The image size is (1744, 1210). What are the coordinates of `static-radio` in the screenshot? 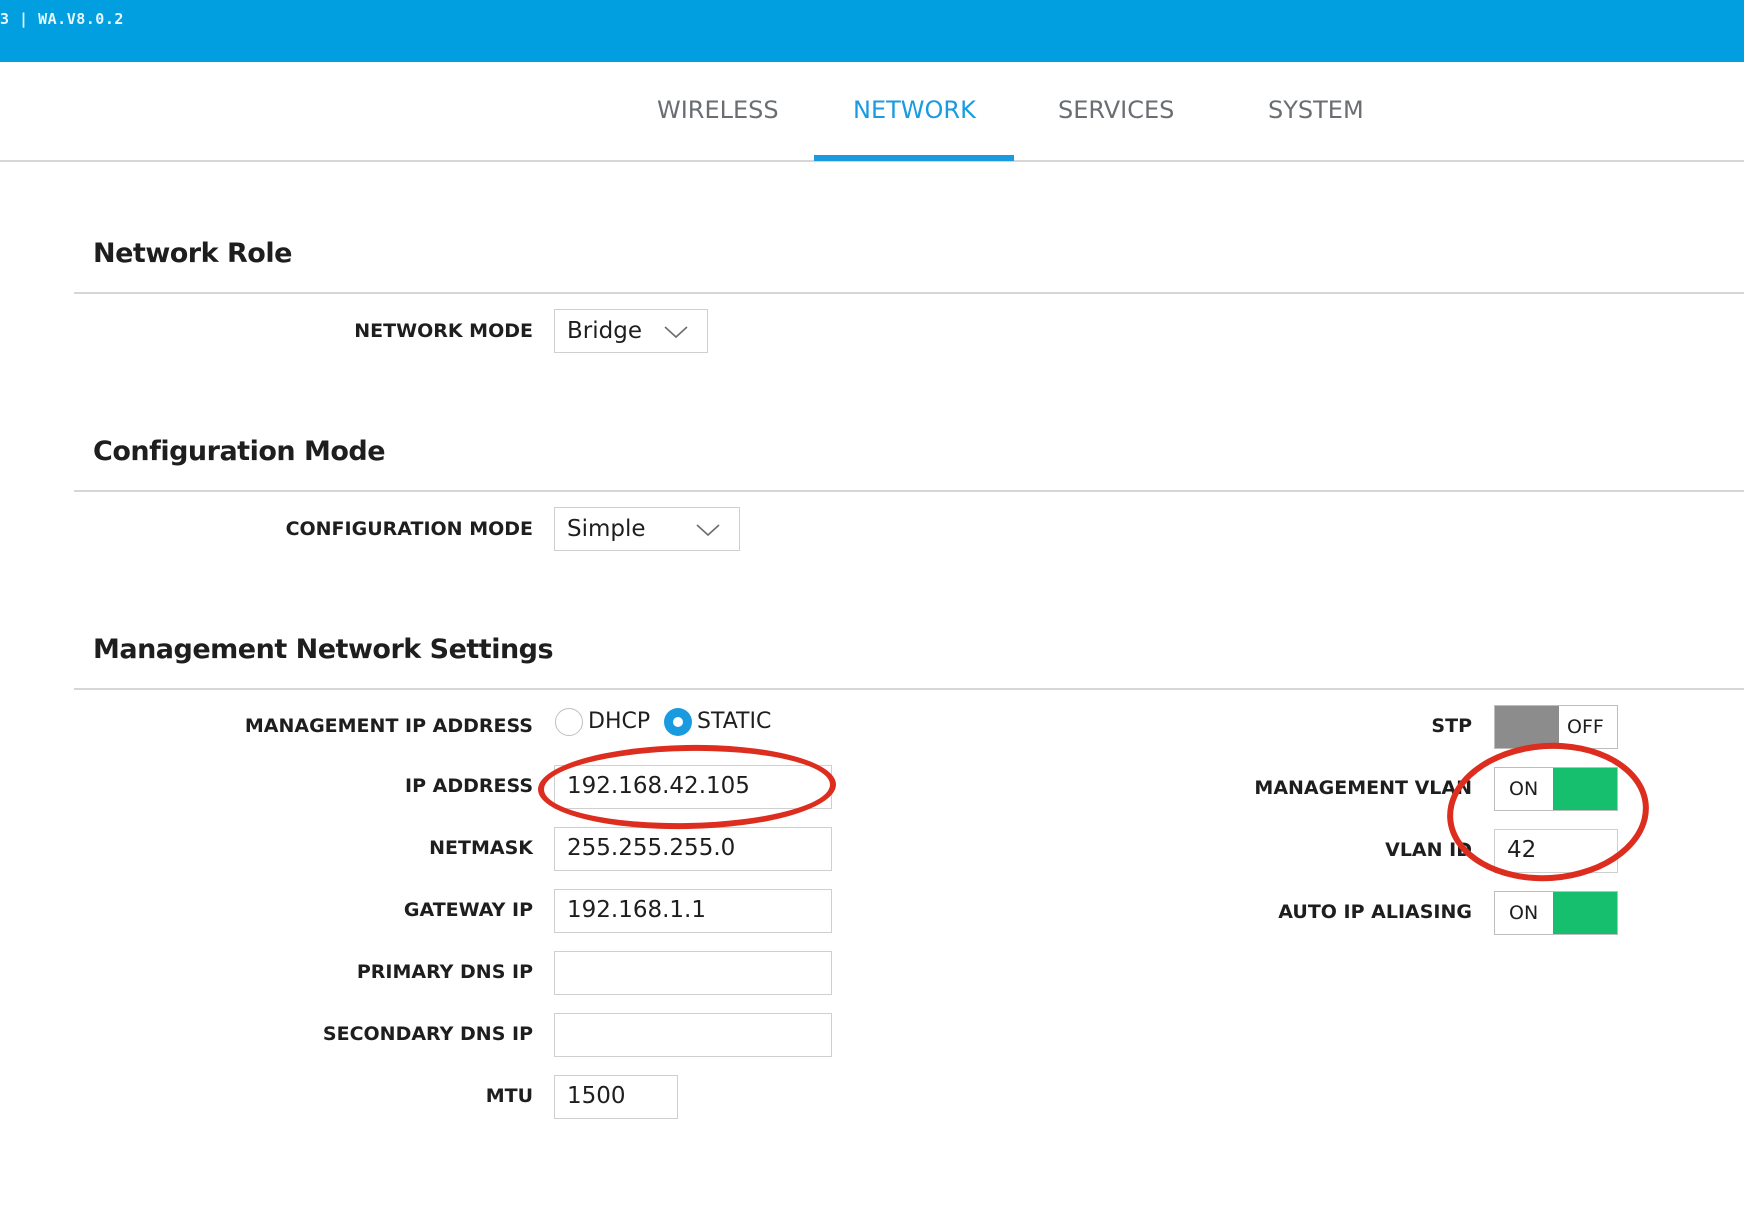 It's located at (678, 722).